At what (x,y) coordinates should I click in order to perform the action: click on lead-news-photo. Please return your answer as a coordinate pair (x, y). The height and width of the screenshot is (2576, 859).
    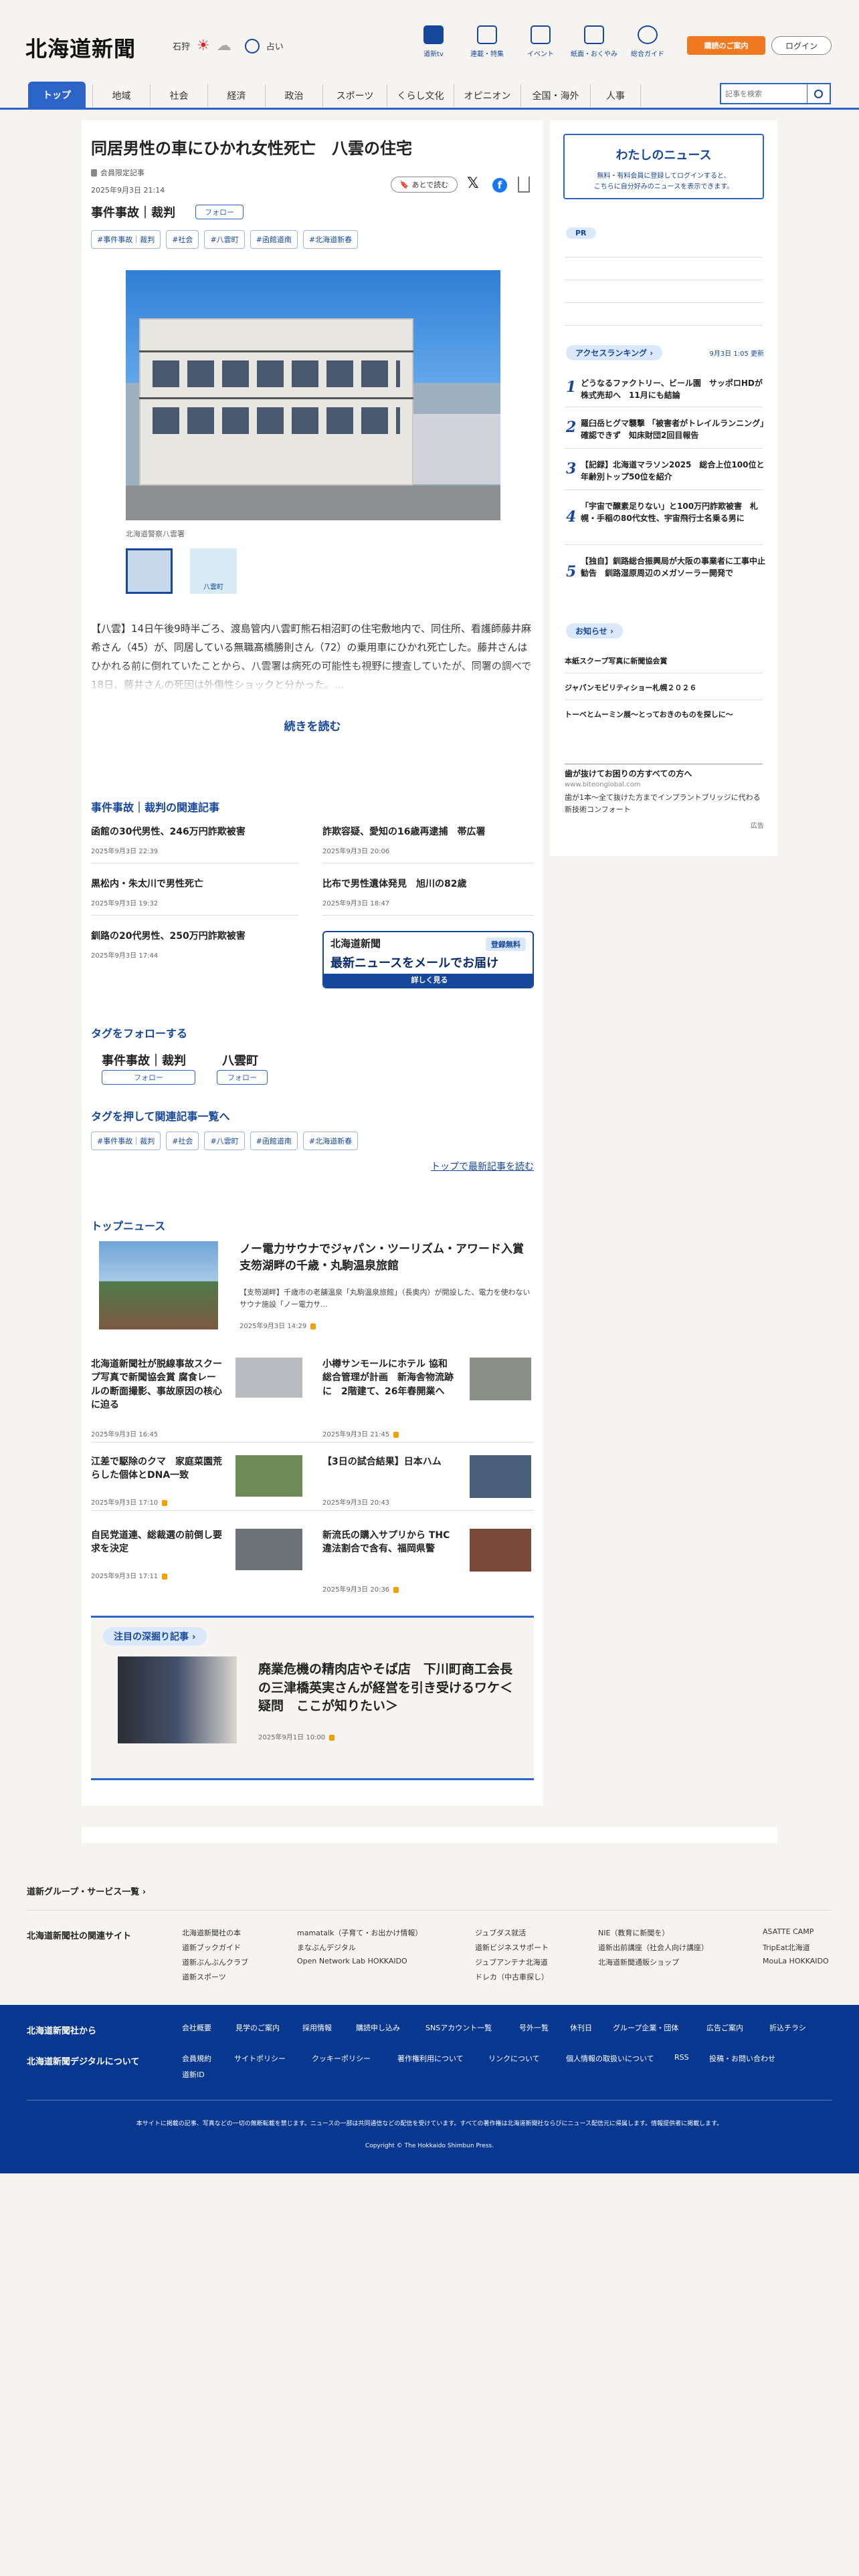
    Looking at the image, I should click on (158, 1285).